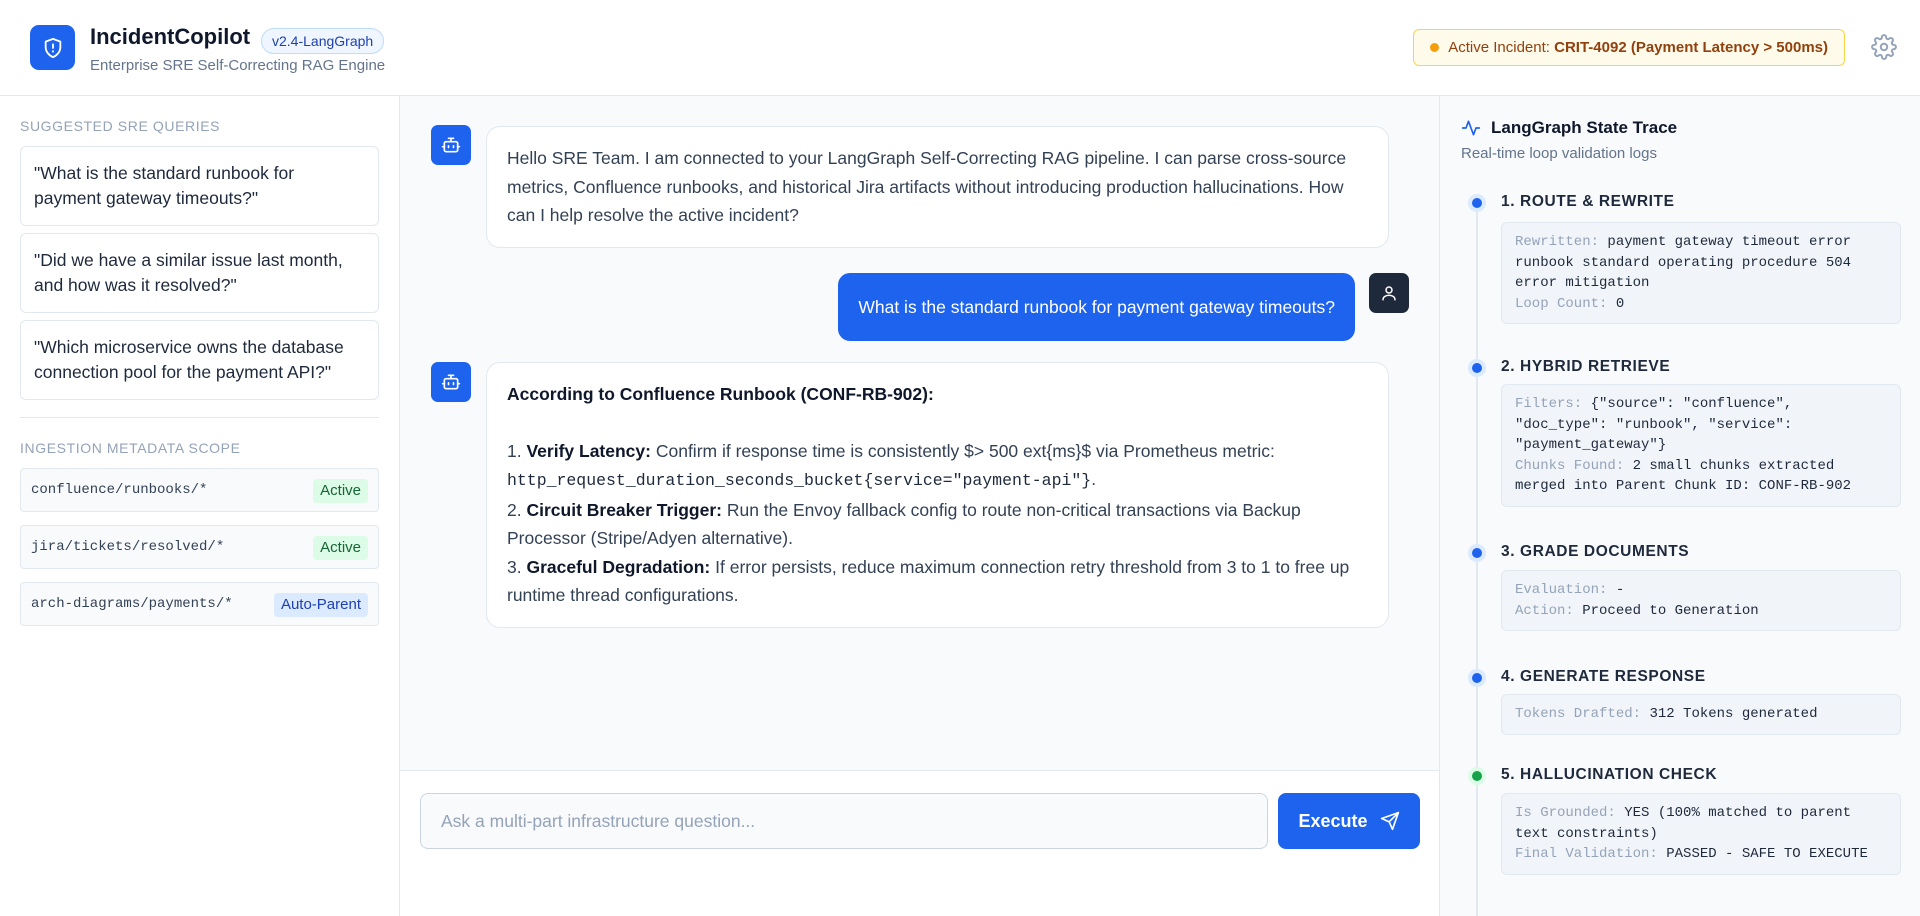 Image resolution: width=1920 pixels, height=916 pixels. What do you see at coordinates (1603, 676) in the screenshot?
I see `trace-step-title: 4. GENERATE RESPONSE` at bounding box center [1603, 676].